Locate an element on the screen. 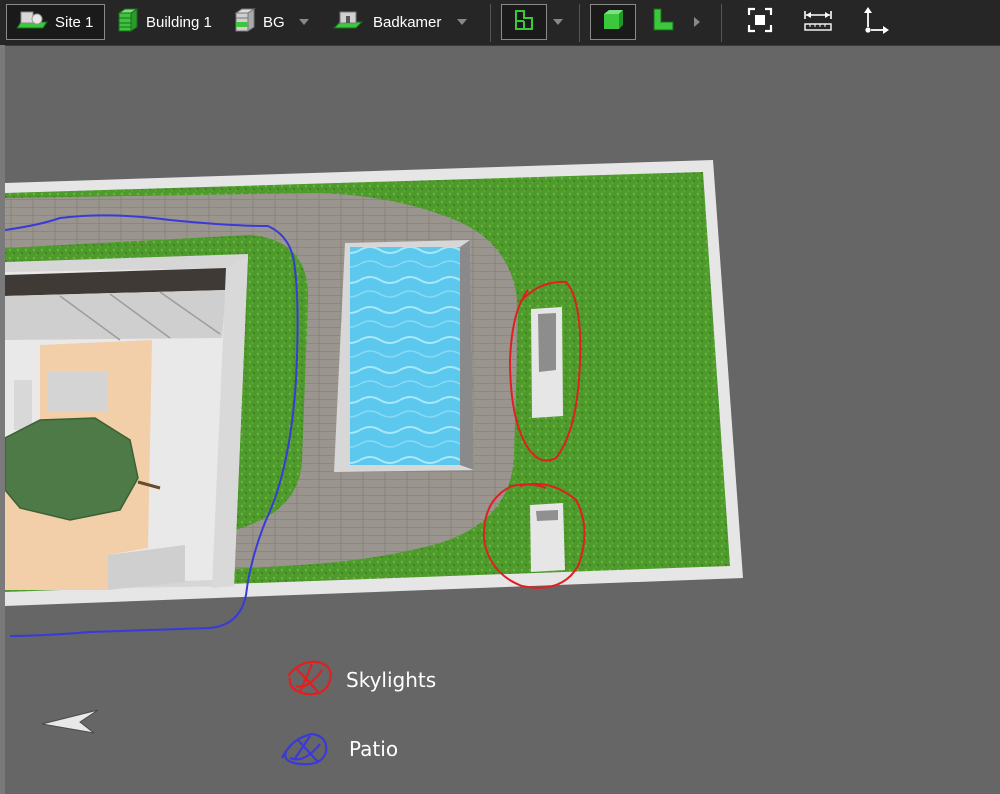  building-label: Building 1 is located at coordinates (179, 22).